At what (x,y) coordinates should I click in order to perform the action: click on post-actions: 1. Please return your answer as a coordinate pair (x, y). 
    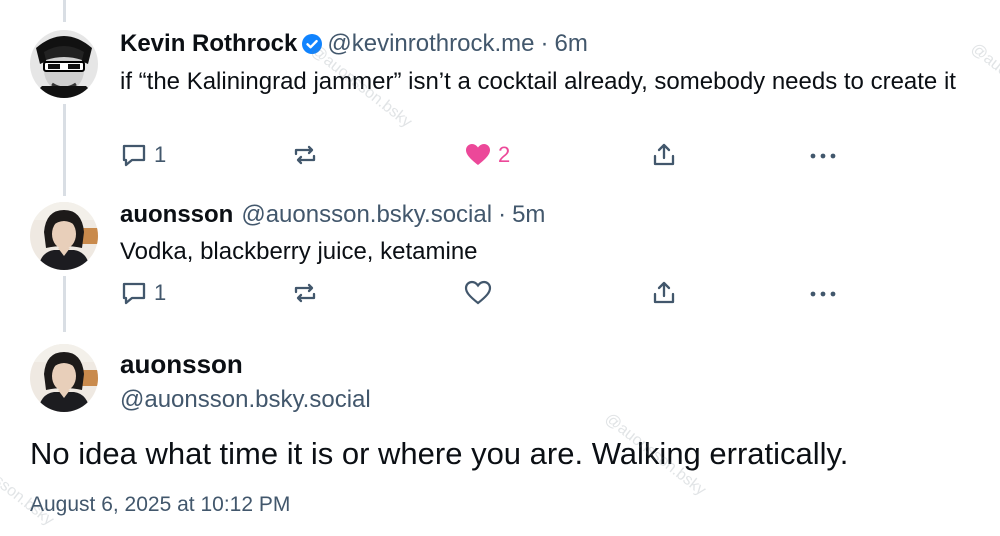
    Looking at the image, I should click on (485, 295).